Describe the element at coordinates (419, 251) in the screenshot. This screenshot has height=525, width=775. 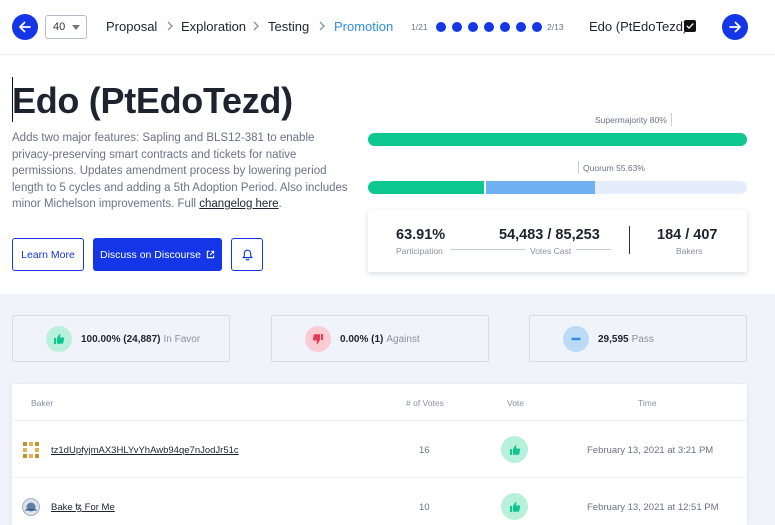
I see `participation-label: Participation` at that location.